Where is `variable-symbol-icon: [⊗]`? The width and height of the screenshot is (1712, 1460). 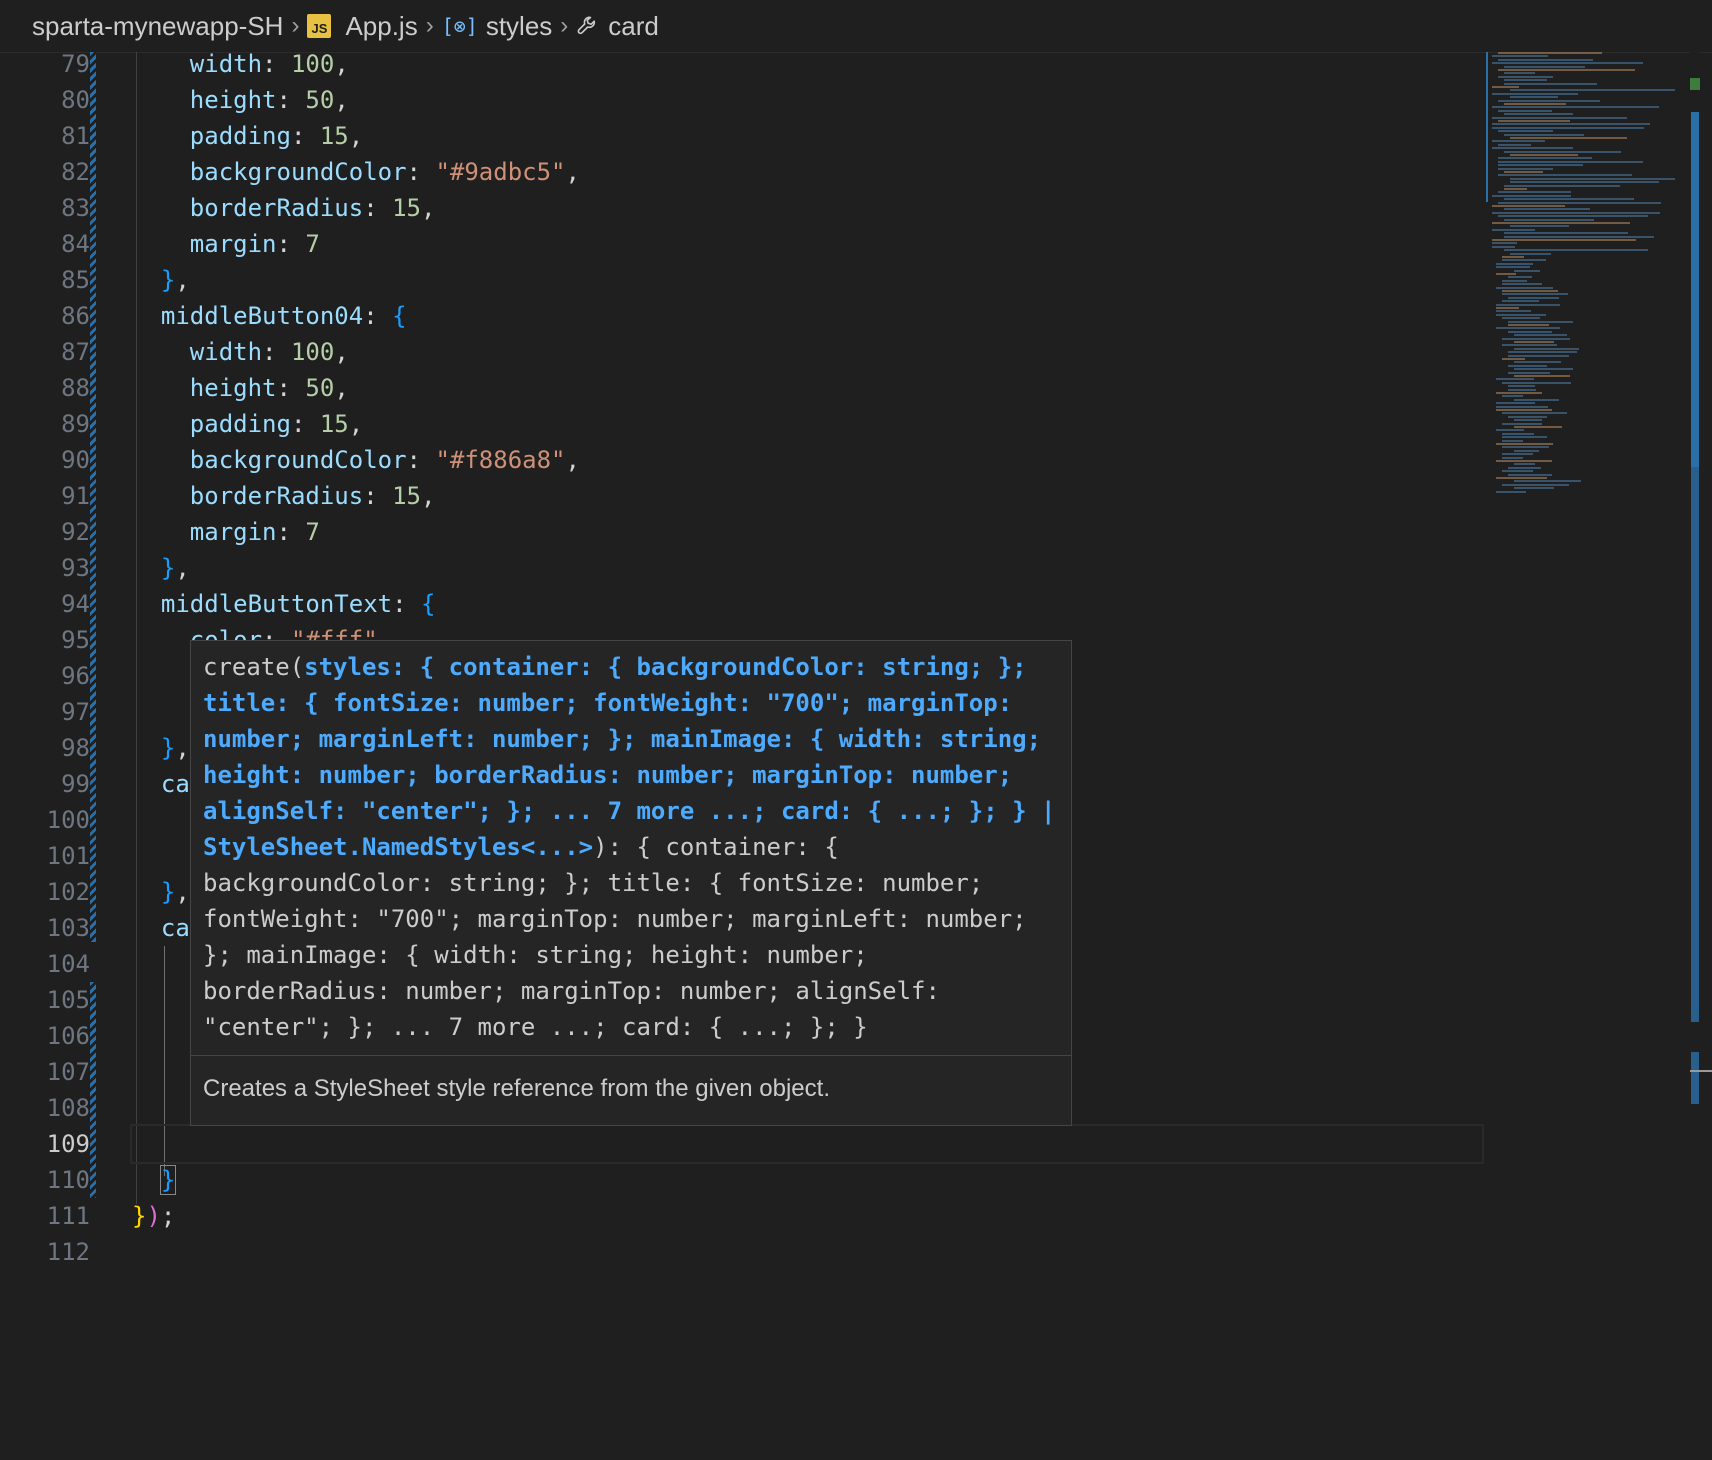
variable-symbol-icon: [⊗] is located at coordinates (459, 26).